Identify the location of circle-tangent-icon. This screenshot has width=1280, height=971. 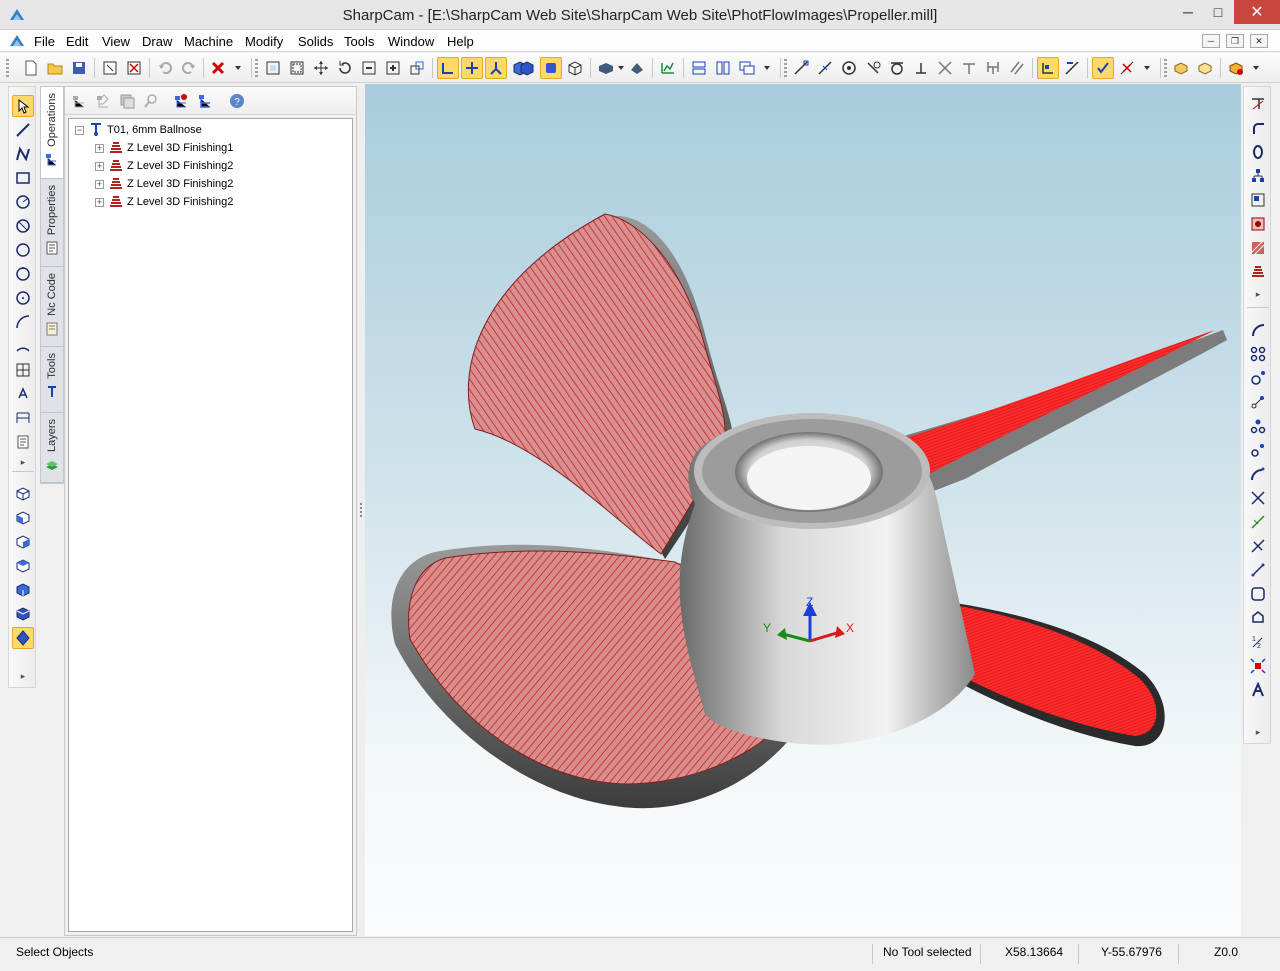
(23, 298).